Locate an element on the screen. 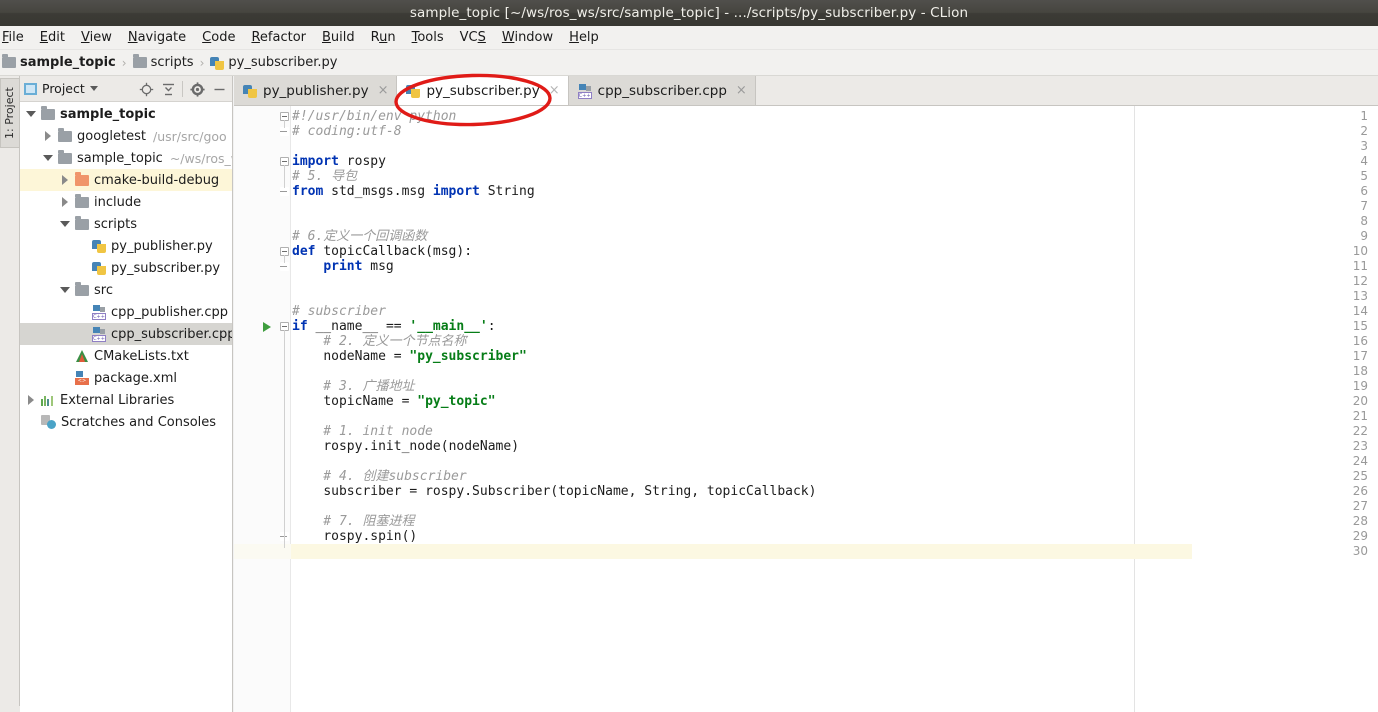 This screenshot has height=712, width=1378. code-line: # subscriber is located at coordinates (339, 311).